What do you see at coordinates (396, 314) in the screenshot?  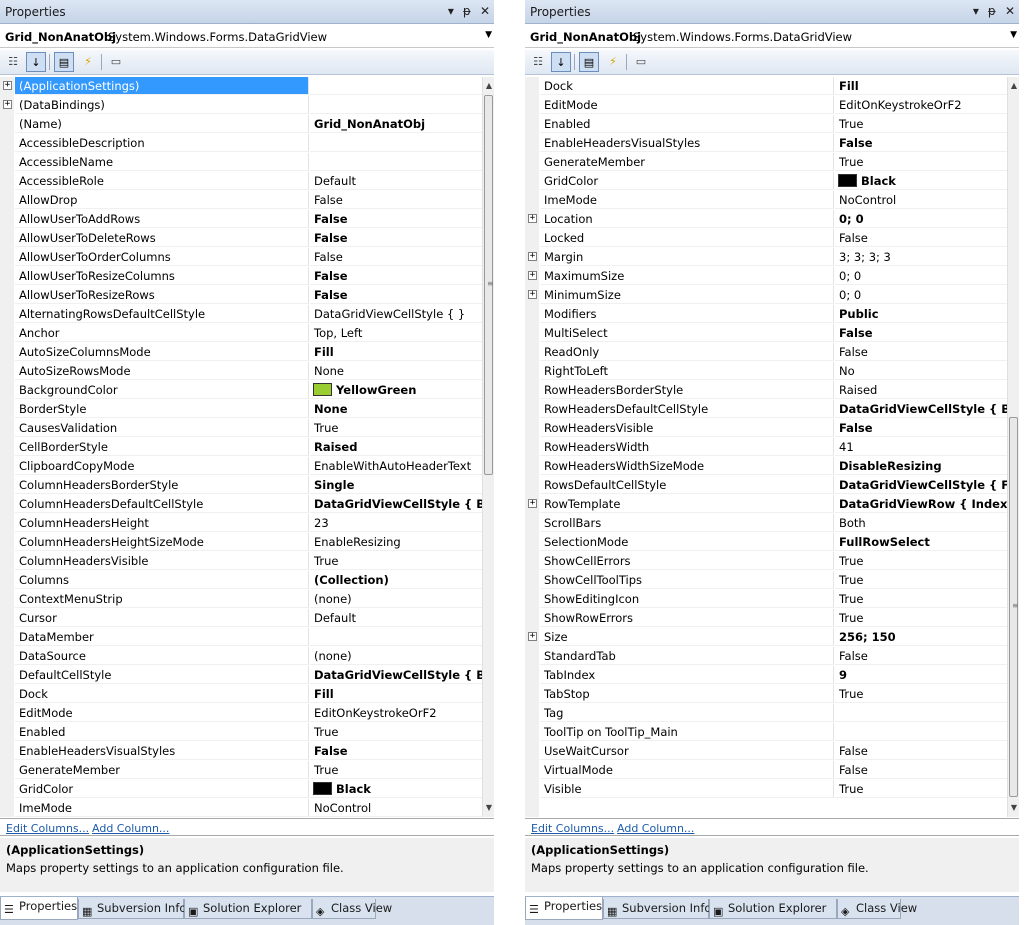 I see `property-value: DataGridViewCellStyle { }` at bounding box center [396, 314].